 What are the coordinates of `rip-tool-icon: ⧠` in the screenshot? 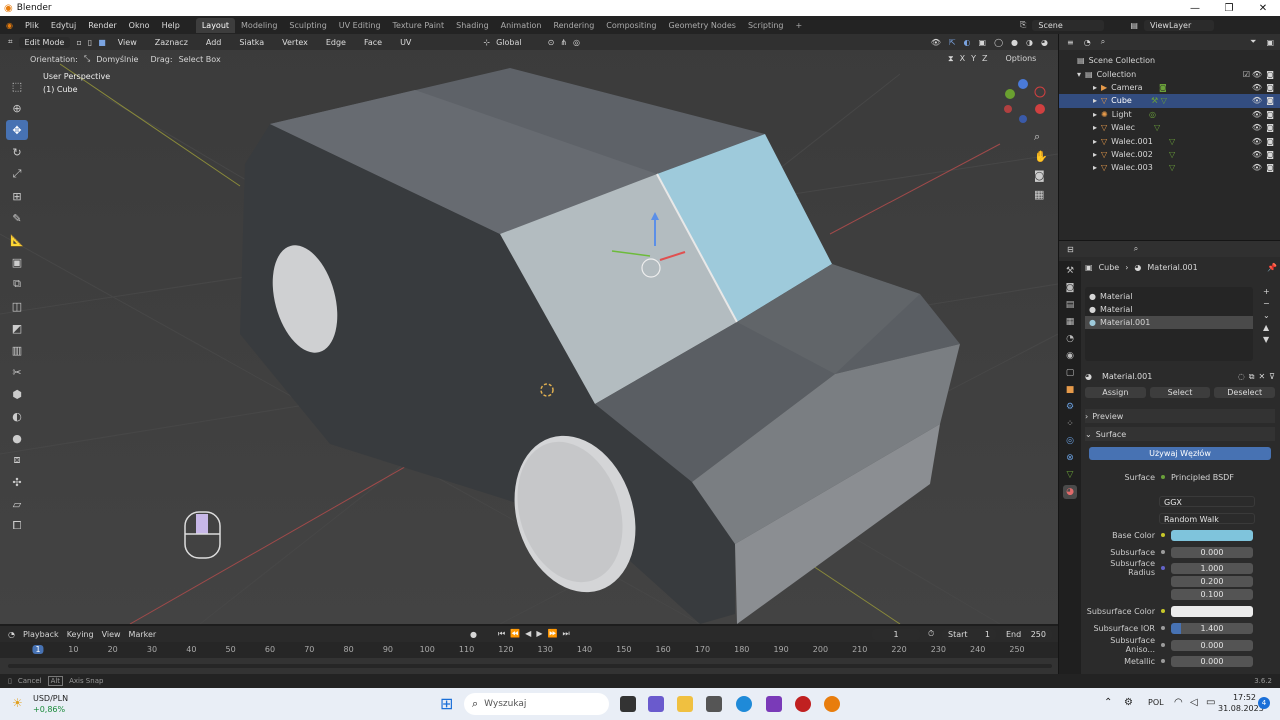 It's located at (17, 526).